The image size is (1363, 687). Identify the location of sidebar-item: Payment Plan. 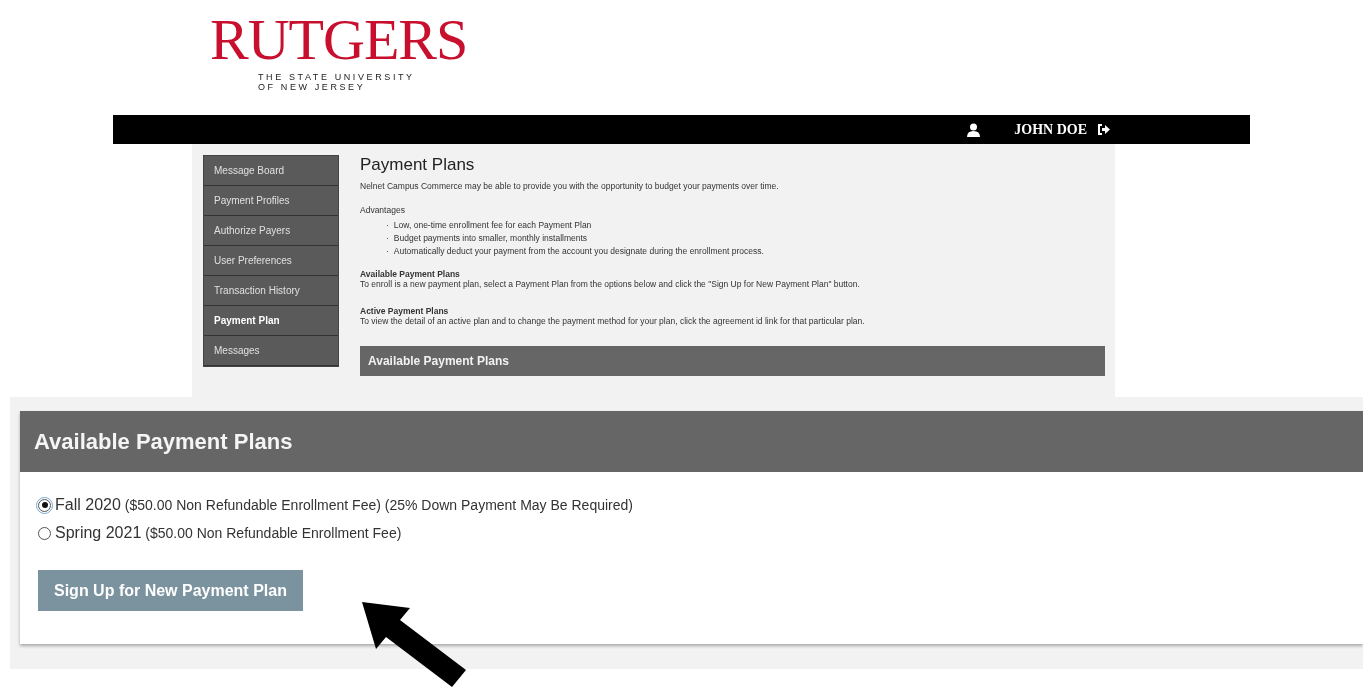
(271, 321).